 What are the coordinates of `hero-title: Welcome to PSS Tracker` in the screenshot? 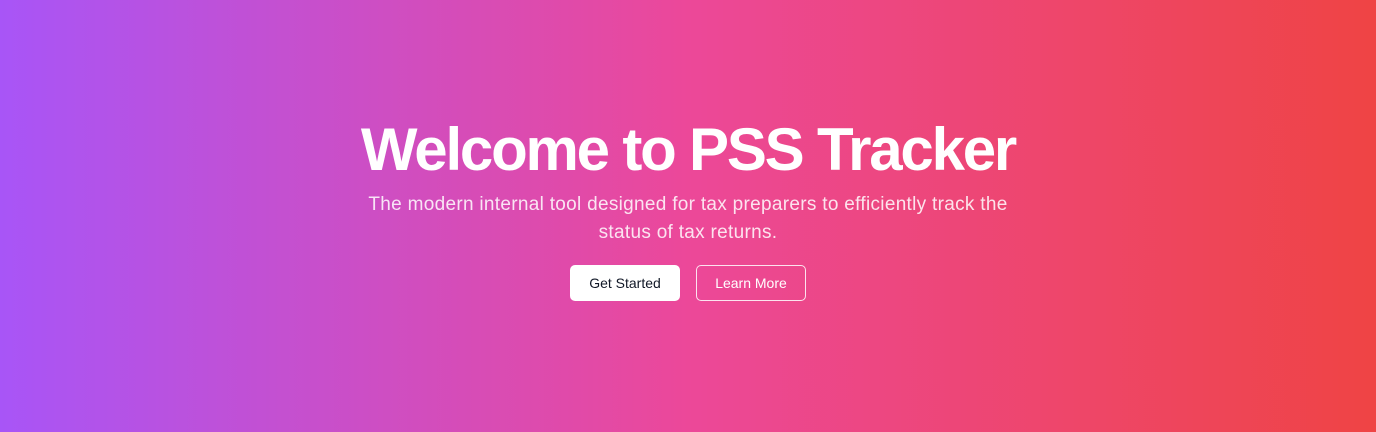 It's located at (688, 149).